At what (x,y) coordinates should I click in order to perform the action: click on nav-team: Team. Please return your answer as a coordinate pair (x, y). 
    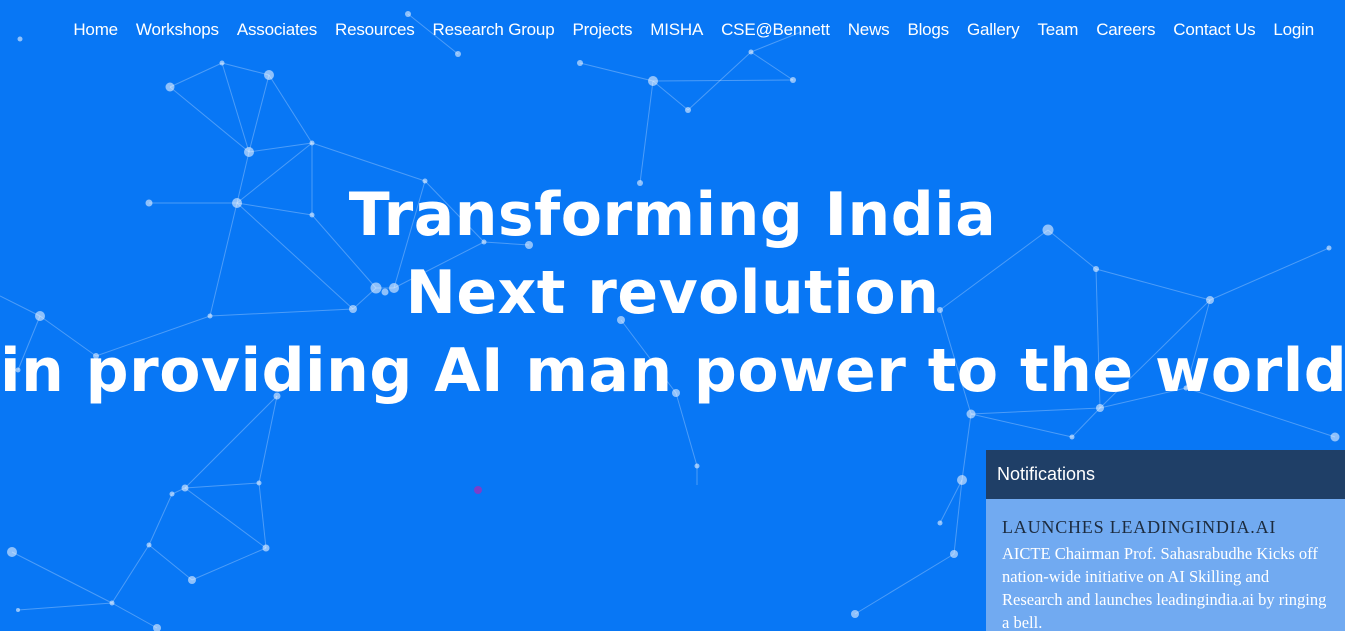
    Looking at the image, I should click on (1057, 30).